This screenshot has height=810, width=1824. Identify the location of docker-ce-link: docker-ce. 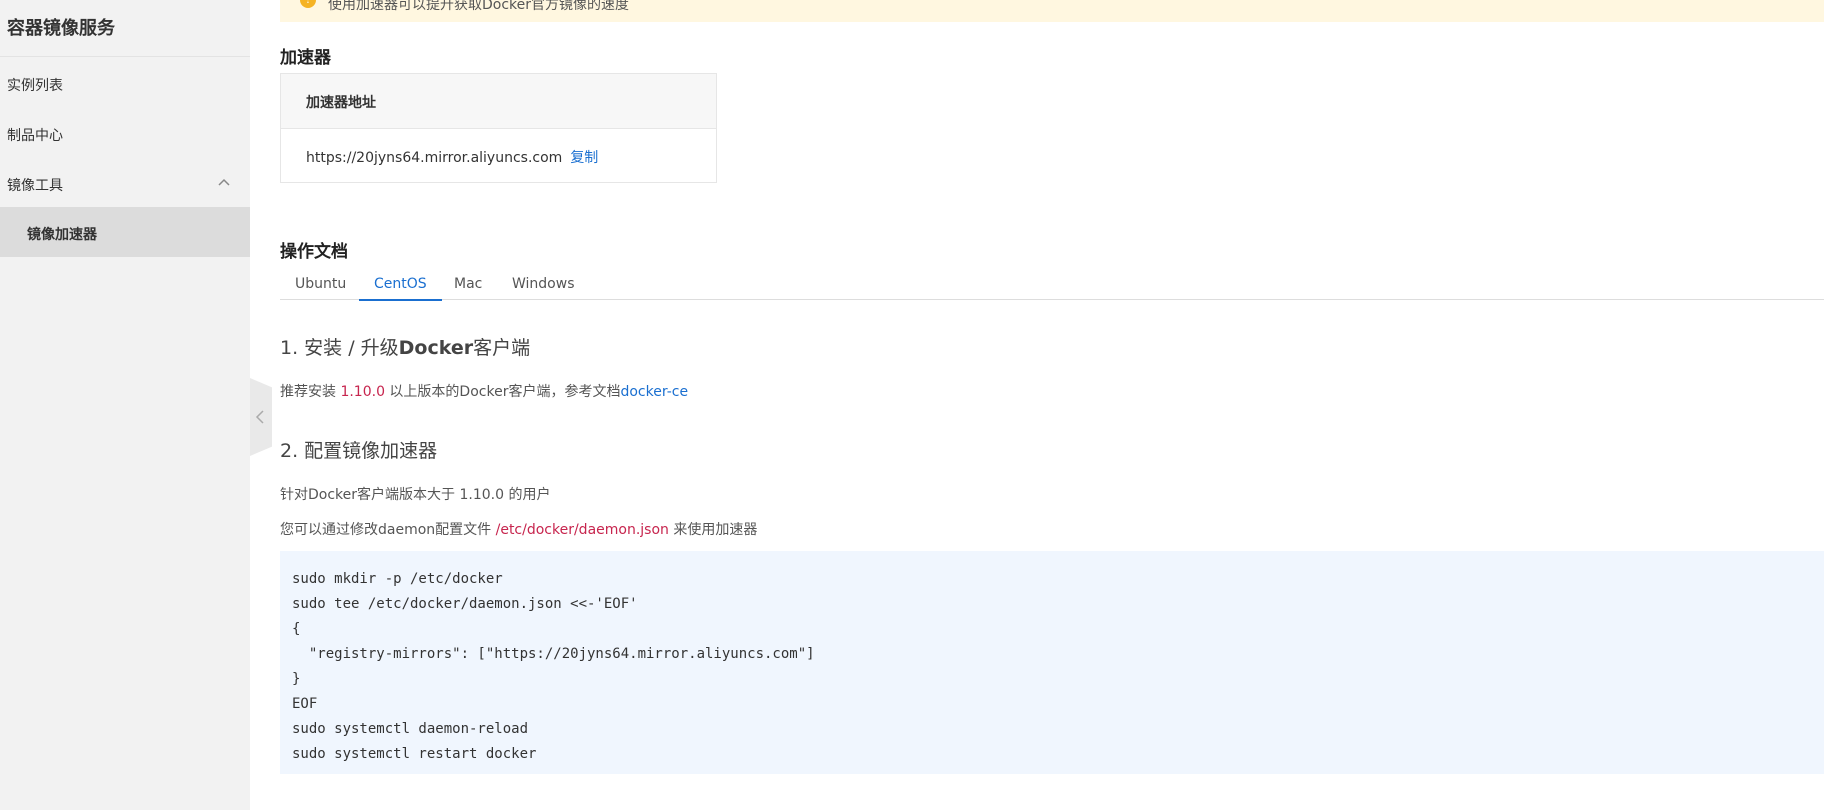
(654, 392).